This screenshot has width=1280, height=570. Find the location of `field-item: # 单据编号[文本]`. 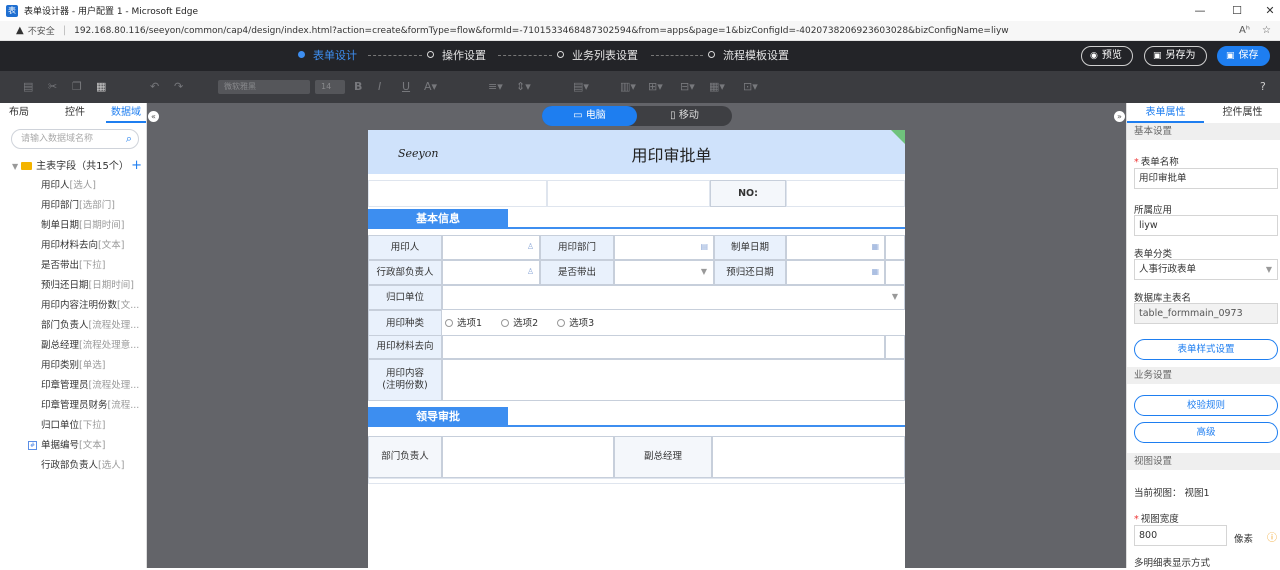

field-item: # 单据编号[文本] is located at coordinates (84, 446).